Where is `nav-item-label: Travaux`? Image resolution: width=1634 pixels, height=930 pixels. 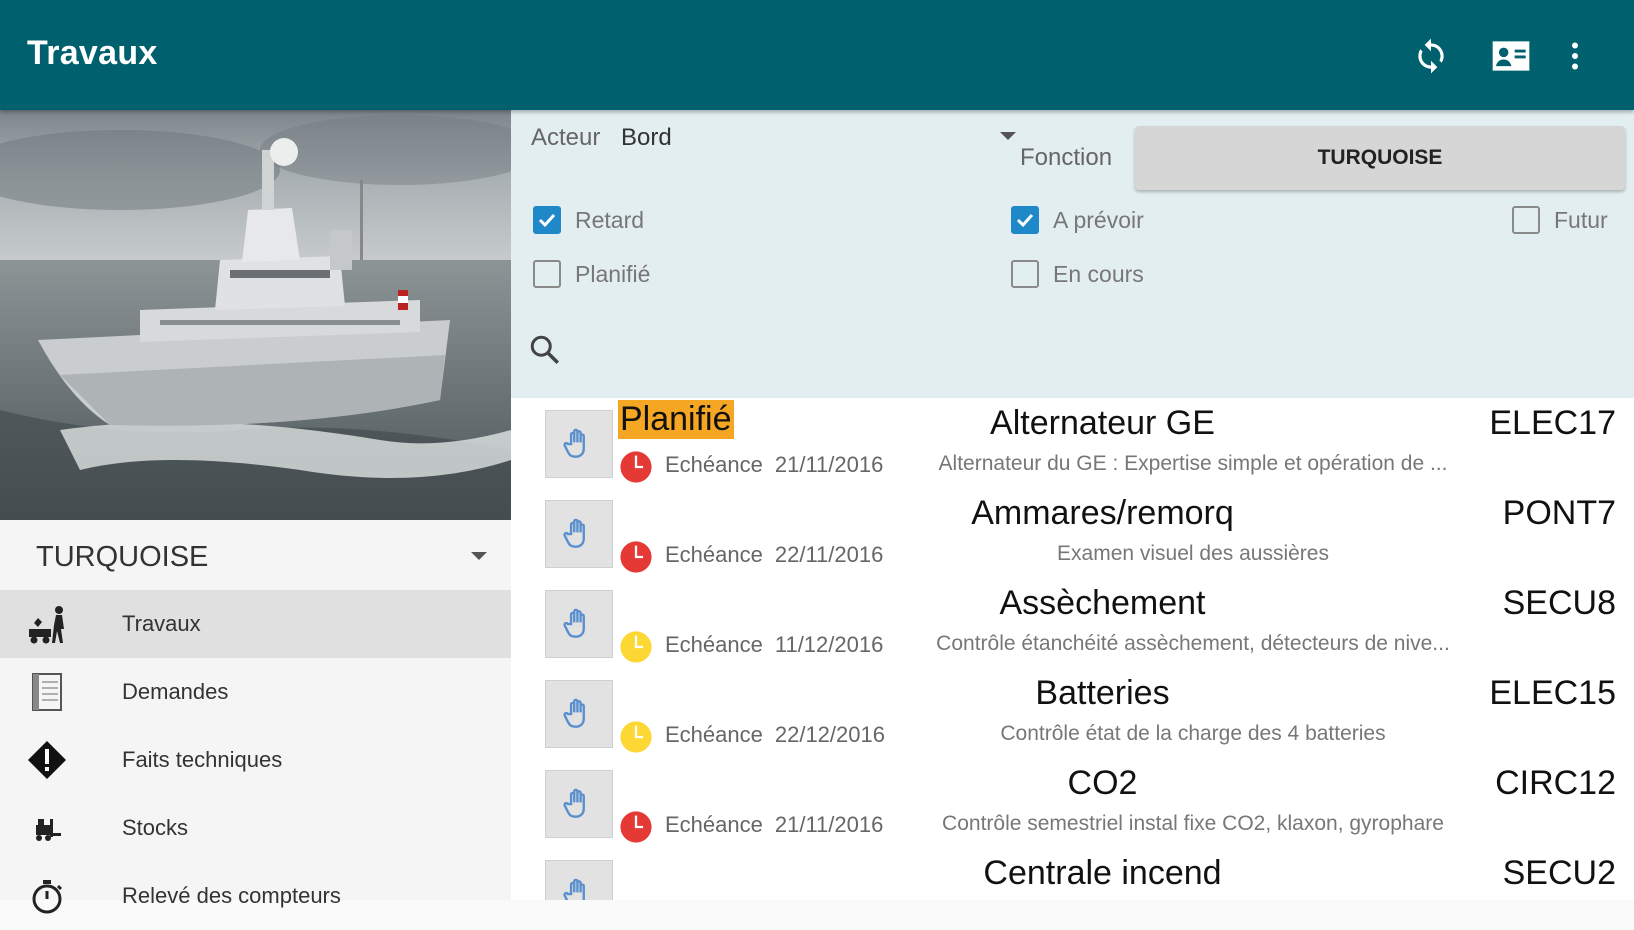
nav-item-label: Travaux is located at coordinates (161, 623).